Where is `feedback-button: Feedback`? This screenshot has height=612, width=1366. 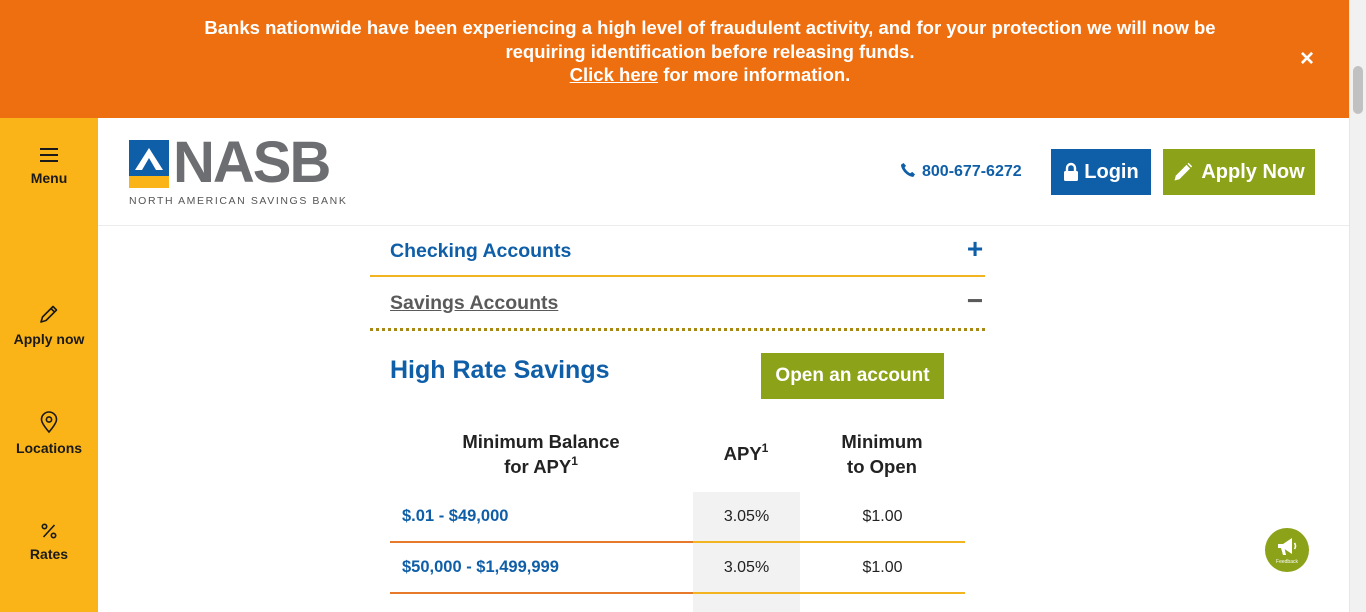
feedback-button: Feedback is located at coordinates (1287, 550).